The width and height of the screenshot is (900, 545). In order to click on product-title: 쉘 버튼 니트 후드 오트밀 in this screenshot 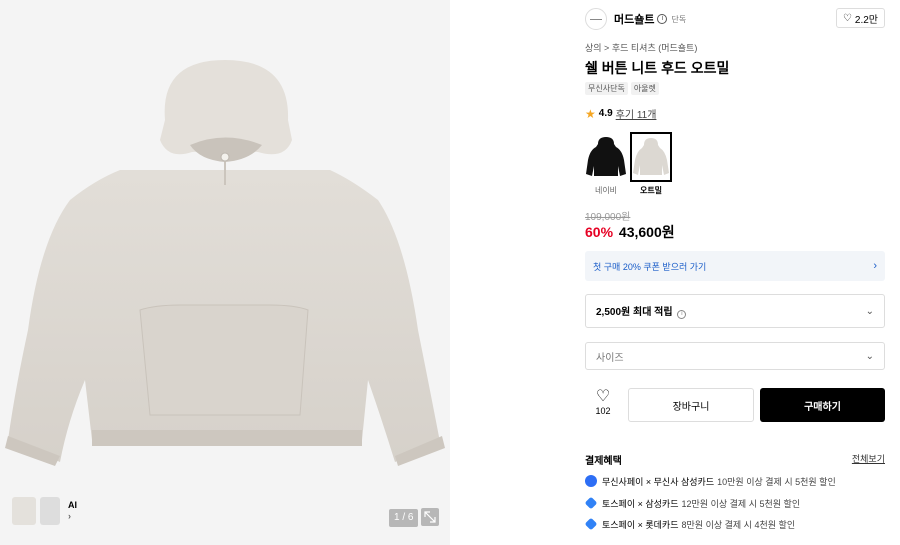, I will do `click(657, 68)`.